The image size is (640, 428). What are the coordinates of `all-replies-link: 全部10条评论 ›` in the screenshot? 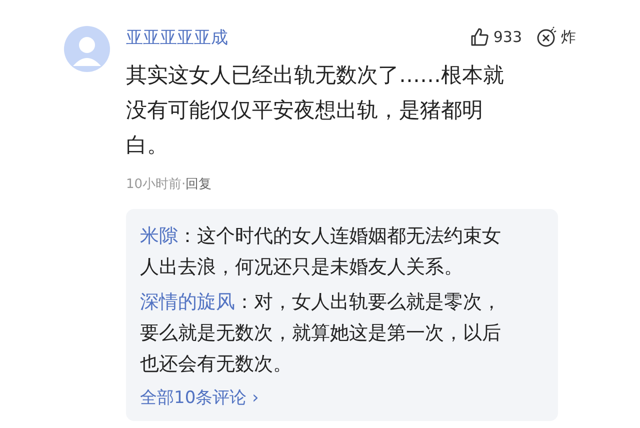 It's located at (199, 397).